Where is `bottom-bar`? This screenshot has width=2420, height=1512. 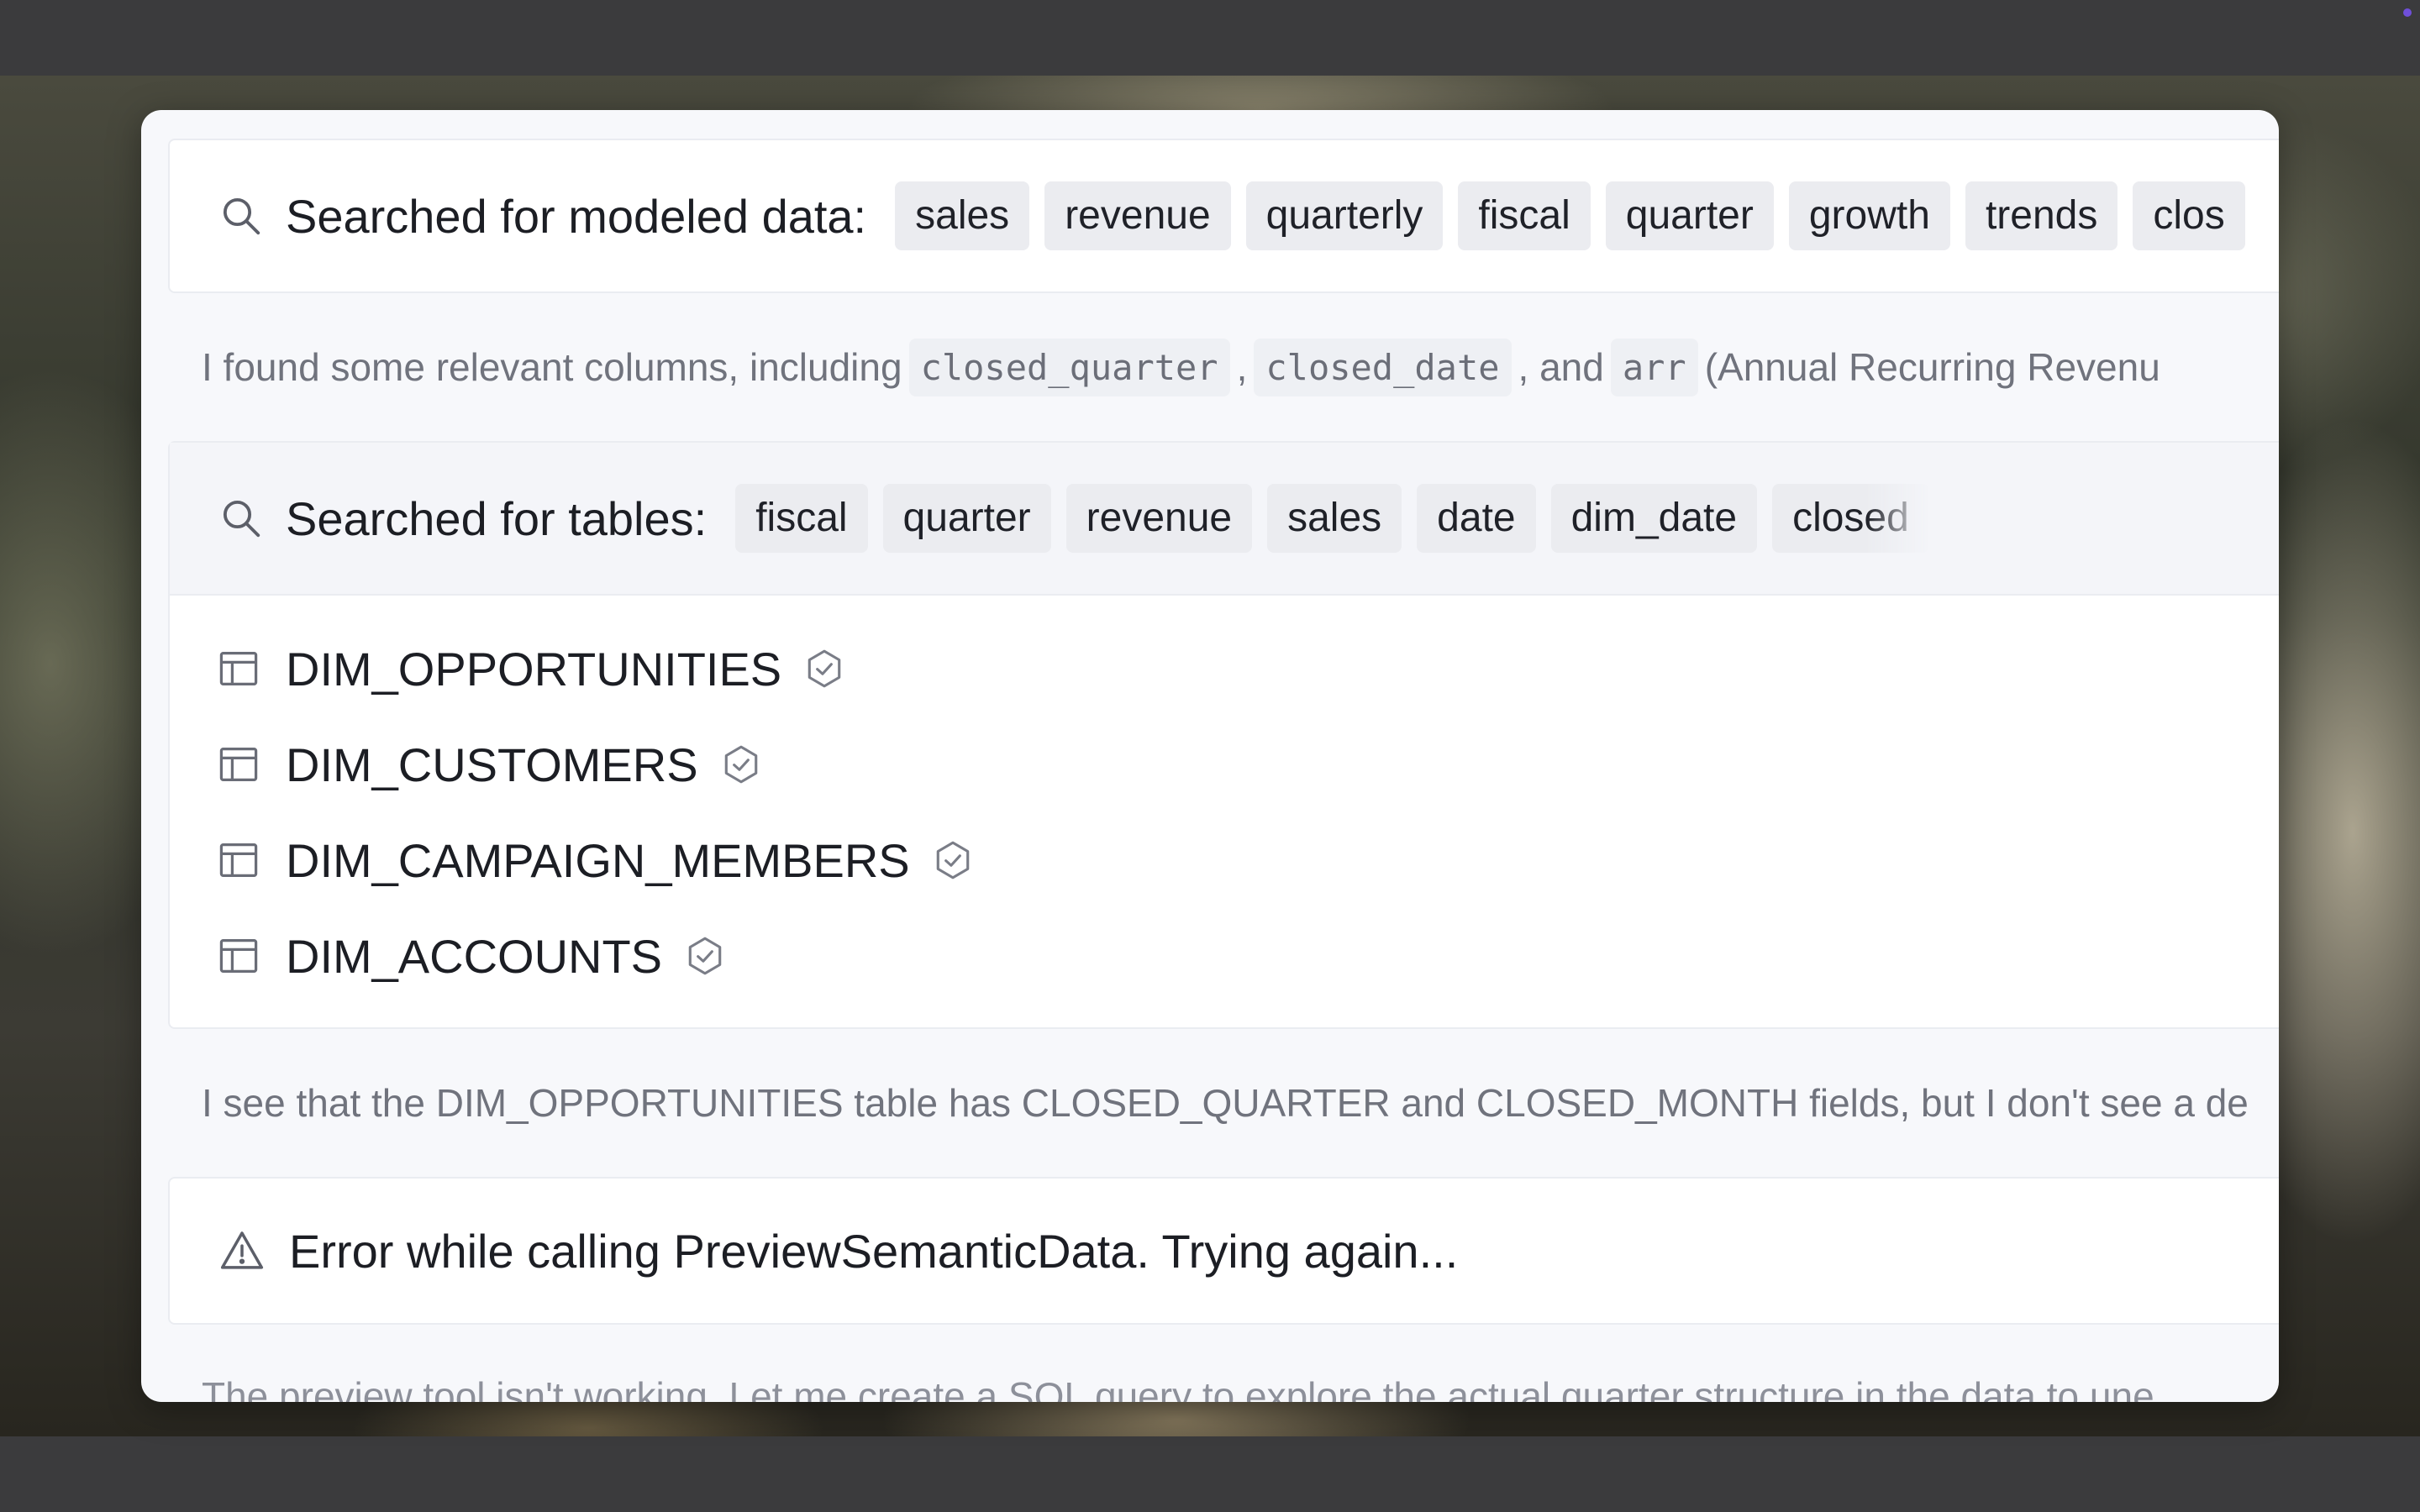 bottom-bar is located at coordinates (1210, 1474).